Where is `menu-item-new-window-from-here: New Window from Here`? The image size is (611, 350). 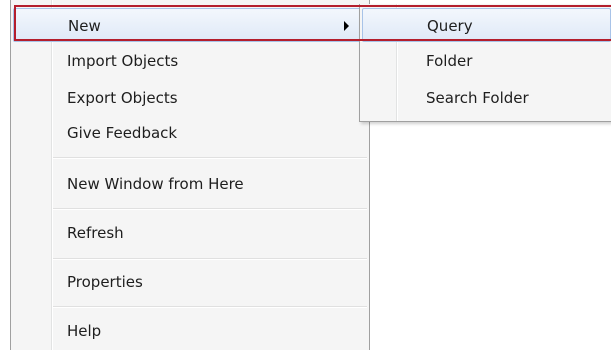 menu-item-new-window-from-here: New Window from Here is located at coordinates (190, 184).